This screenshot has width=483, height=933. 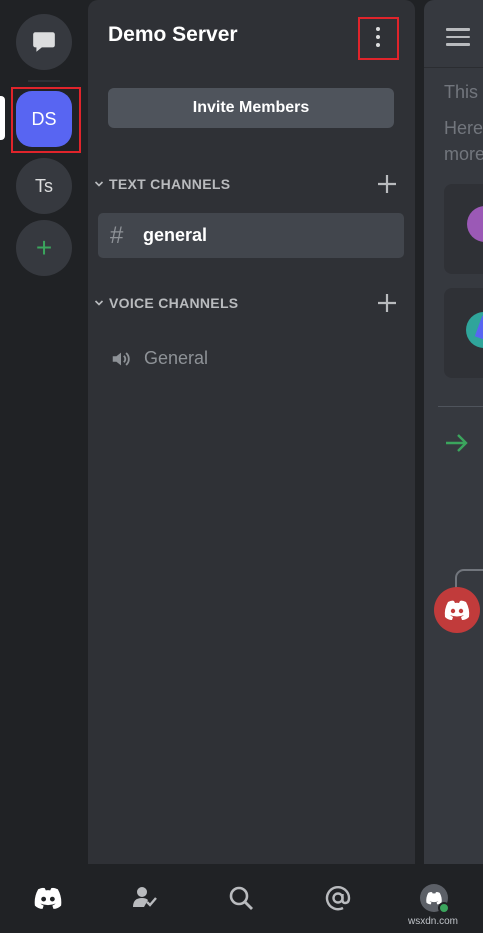 What do you see at coordinates (457, 443) in the screenshot?
I see `arrow-right-icon` at bounding box center [457, 443].